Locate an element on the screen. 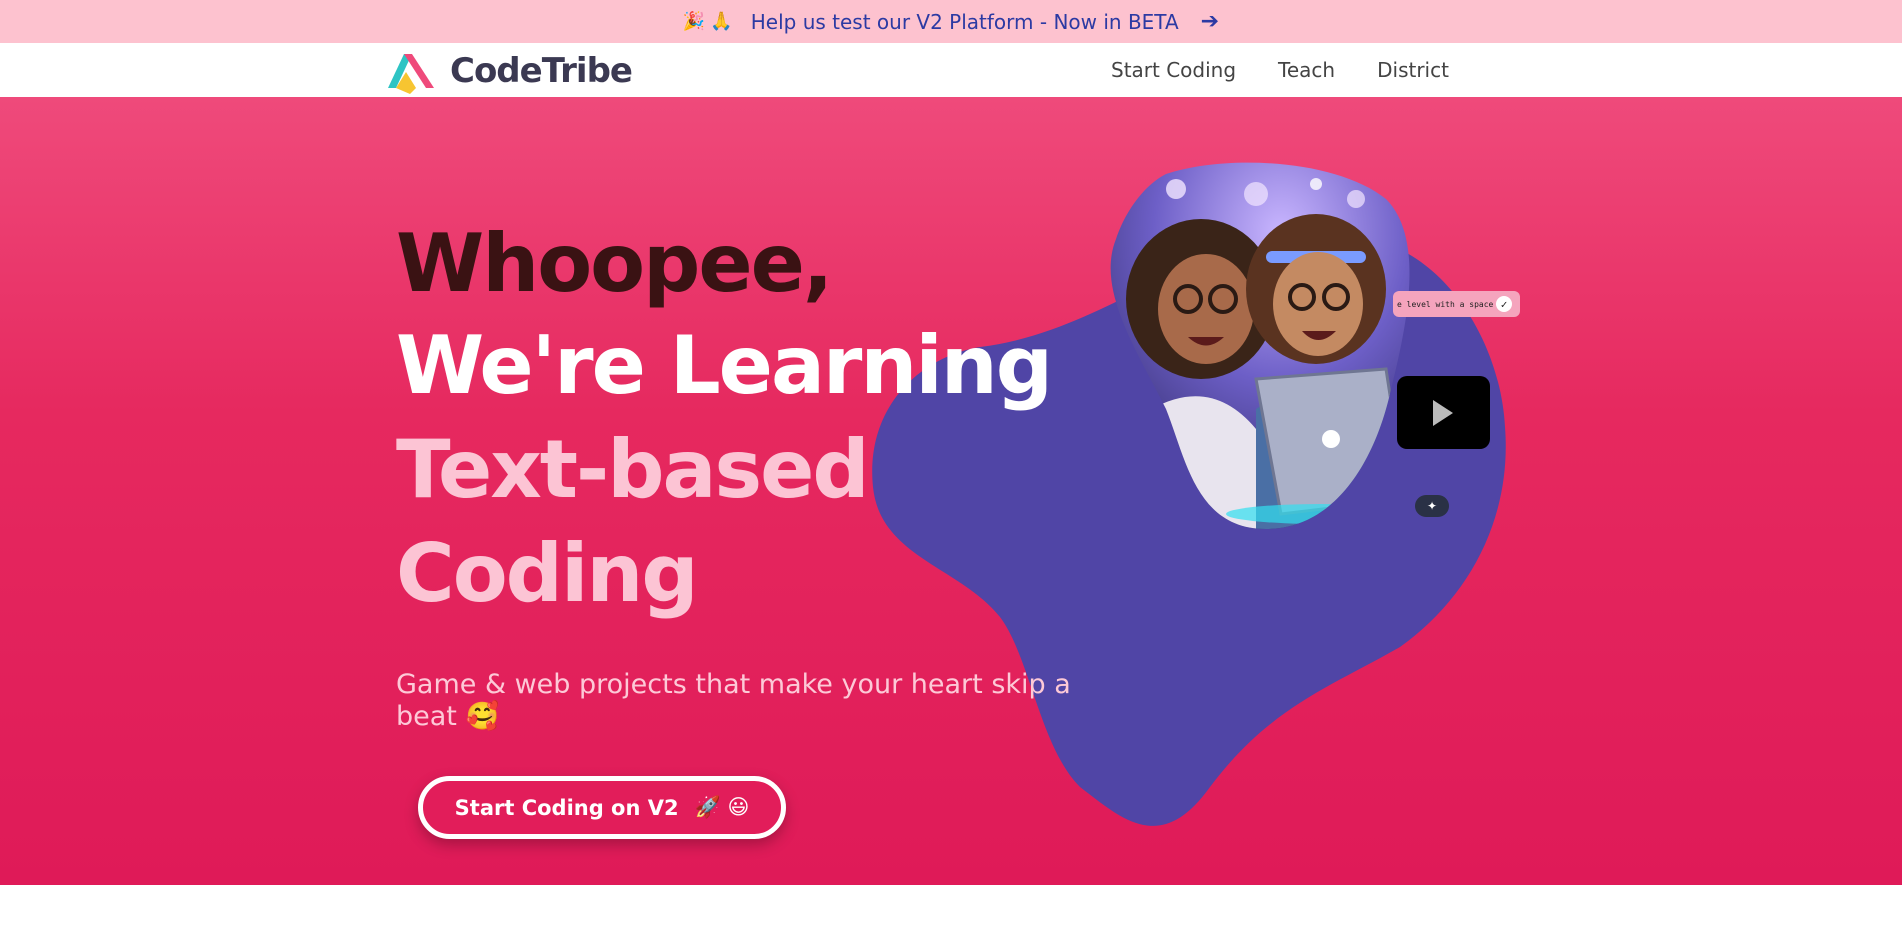 The height and width of the screenshot is (938, 1902). video-play-button is located at coordinates (1443, 412).